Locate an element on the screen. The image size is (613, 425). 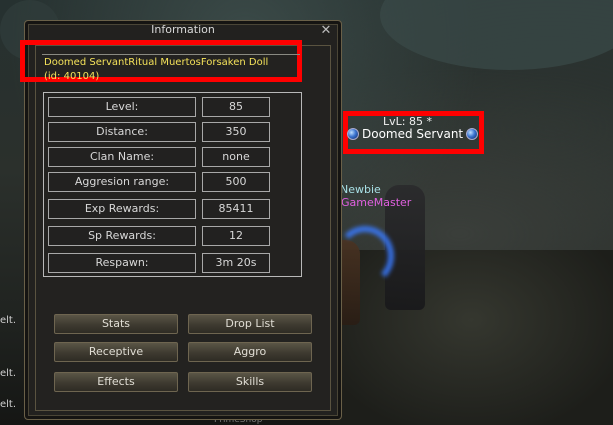
receptive-button: Receptive is located at coordinates (116, 352).